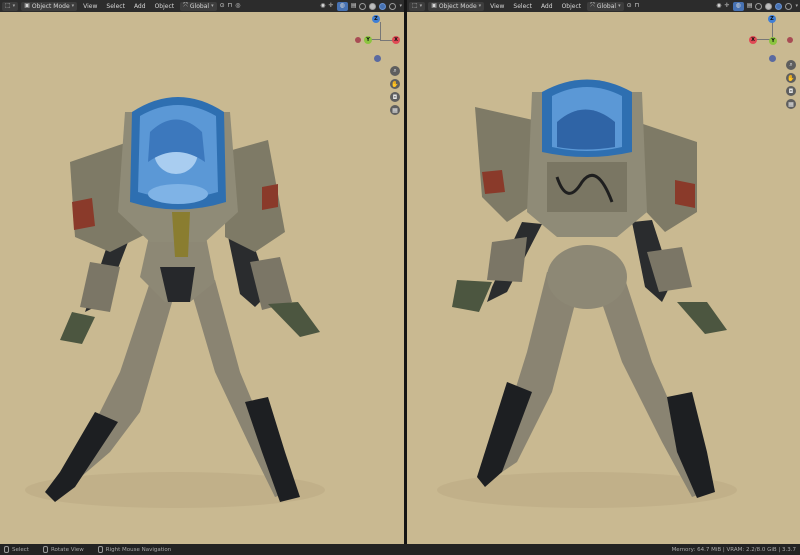 The height and width of the screenshot is (555, 800). What do you see at coordinates (237, 6) in the screenshot?
I see `proportional-icon: ◎` at bounding box center [237, 6].